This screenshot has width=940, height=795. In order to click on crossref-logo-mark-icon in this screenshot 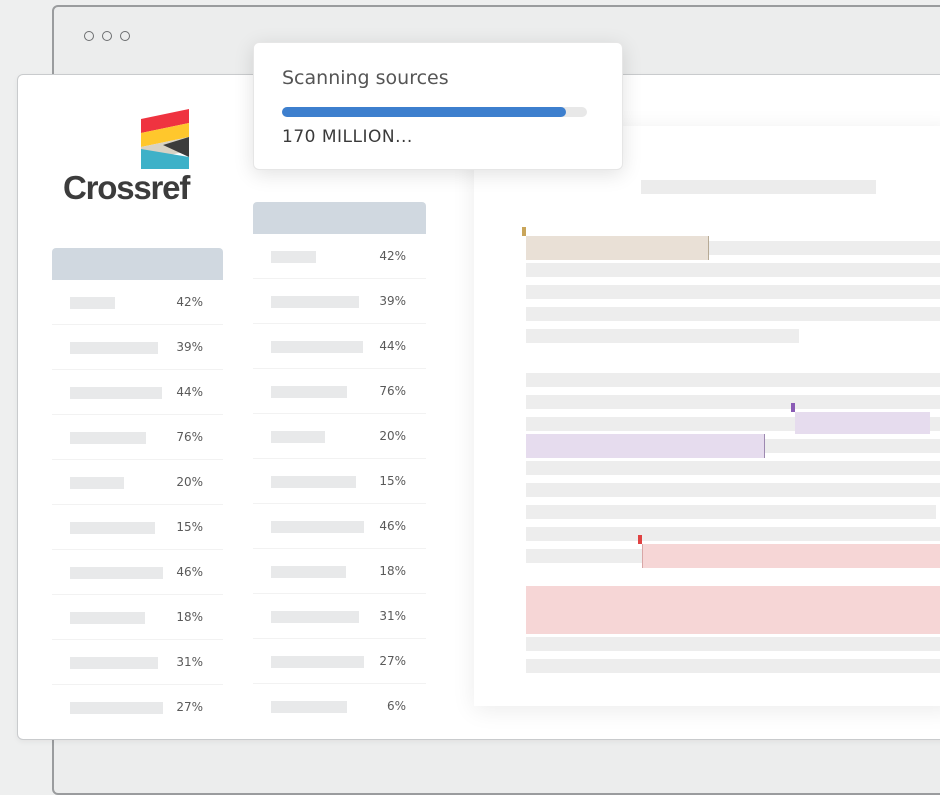, I will do `click(165, 139)`.